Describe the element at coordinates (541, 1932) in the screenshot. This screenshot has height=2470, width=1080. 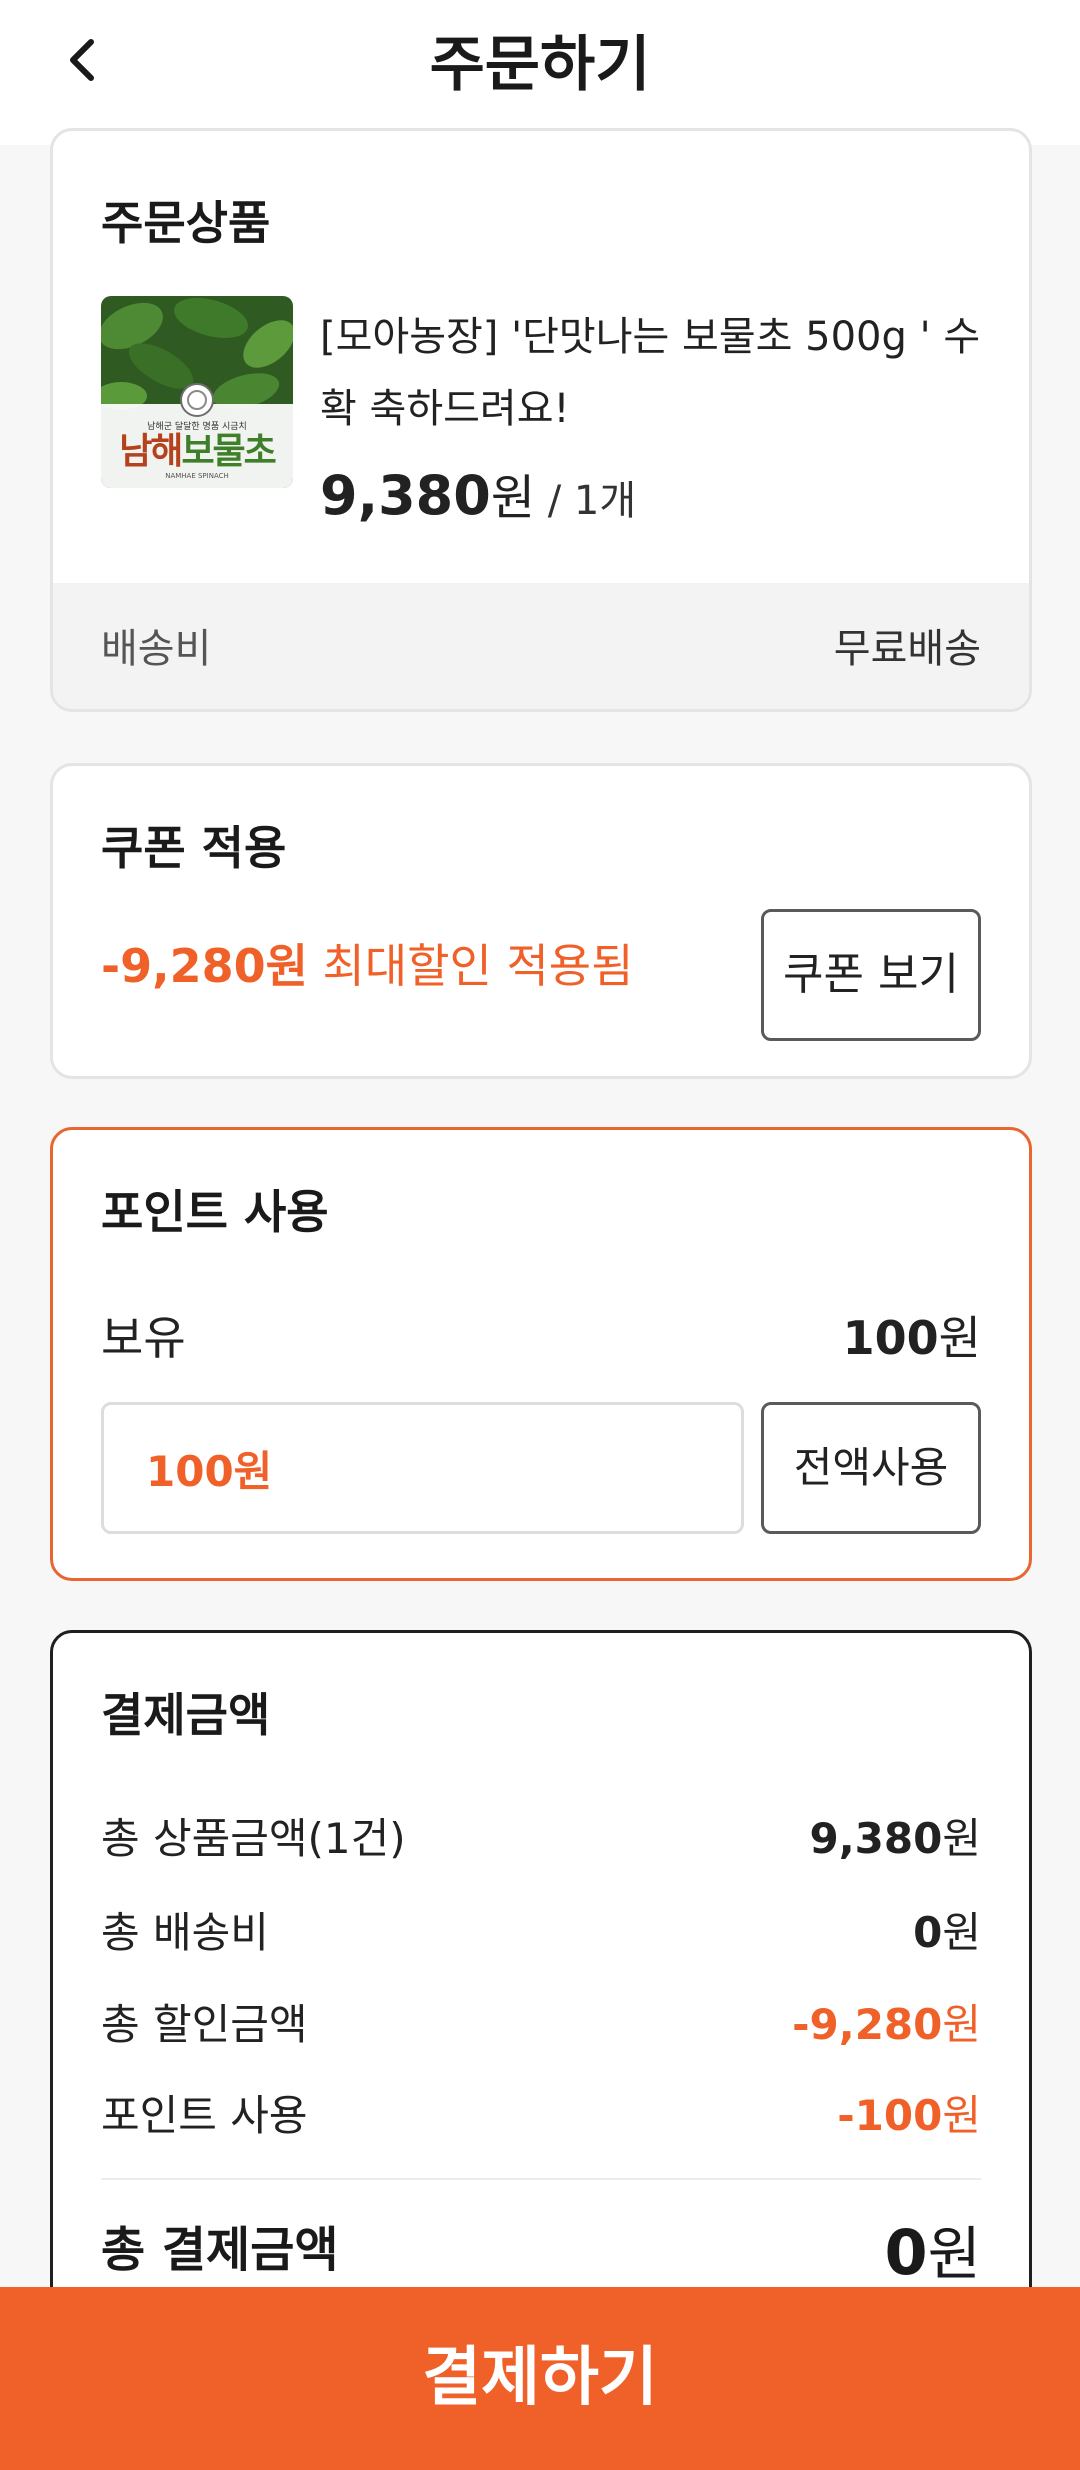
I see `total-shipping-row: 총 배송비 0원` at that location.